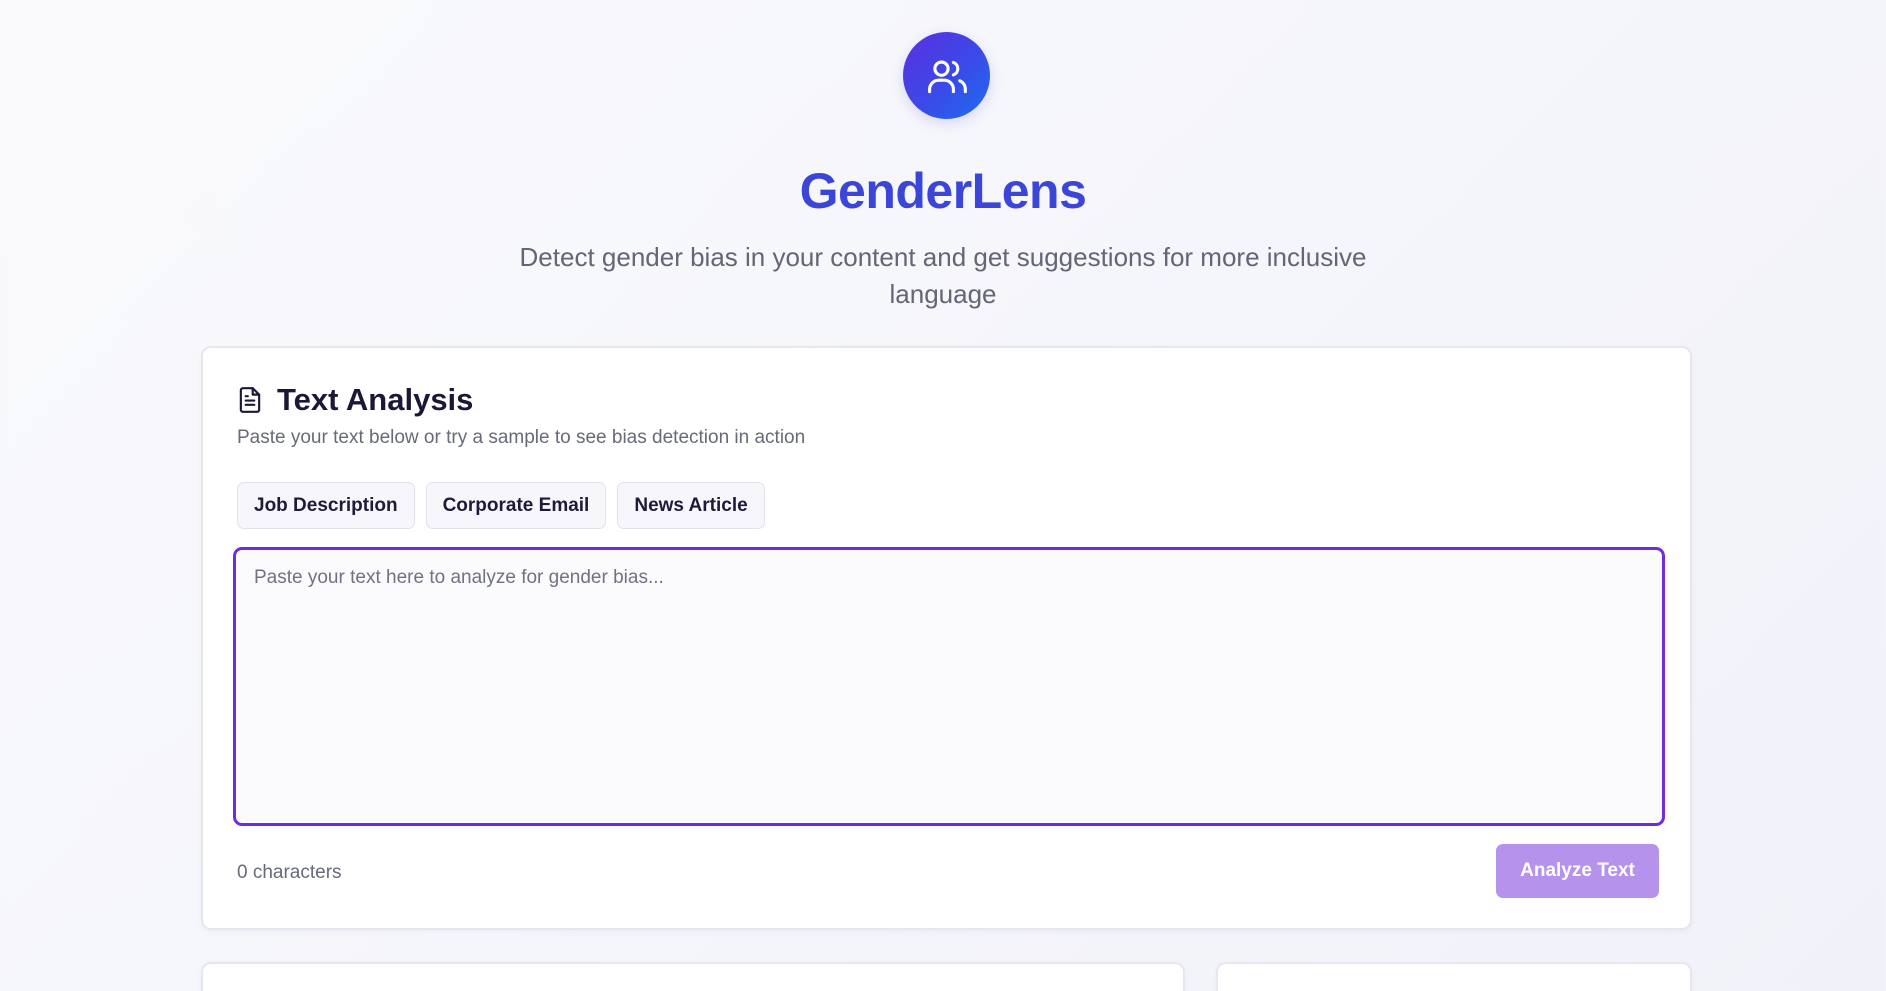 Image resolution: width=1886 pixels, height=991 pixels. Describe the element at coordinates (289, 872) in the screenshot. I see `character-count: 0 characters` at that location.